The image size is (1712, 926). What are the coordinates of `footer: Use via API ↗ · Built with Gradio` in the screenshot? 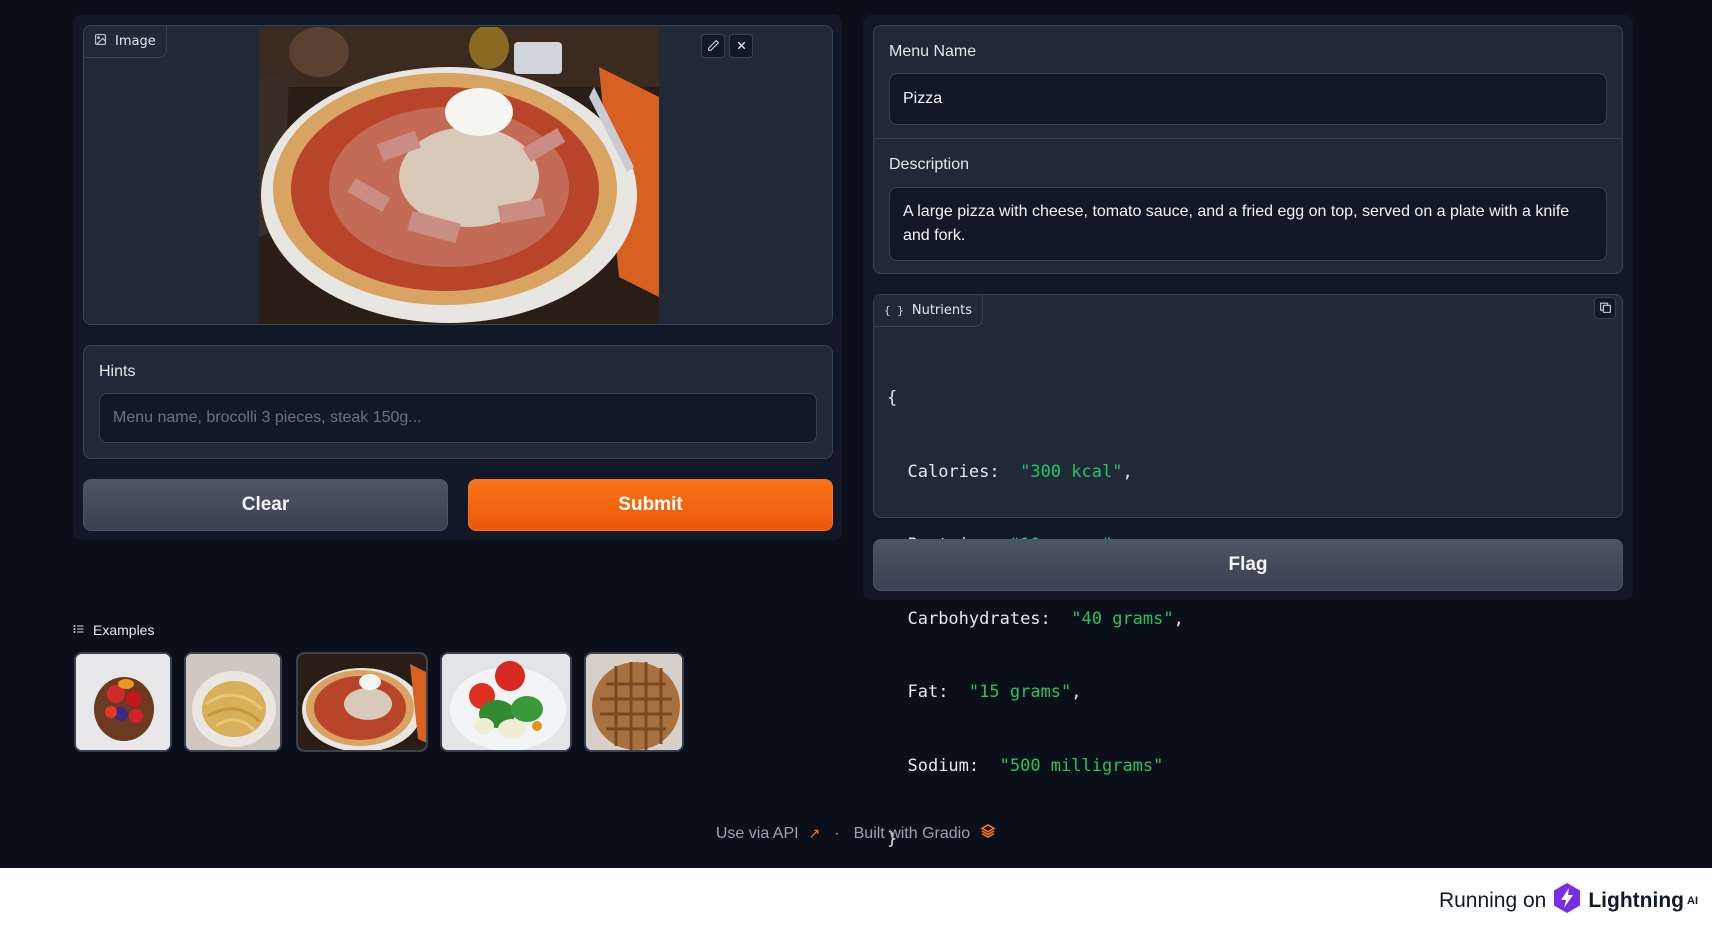 It's located at (856, 833).